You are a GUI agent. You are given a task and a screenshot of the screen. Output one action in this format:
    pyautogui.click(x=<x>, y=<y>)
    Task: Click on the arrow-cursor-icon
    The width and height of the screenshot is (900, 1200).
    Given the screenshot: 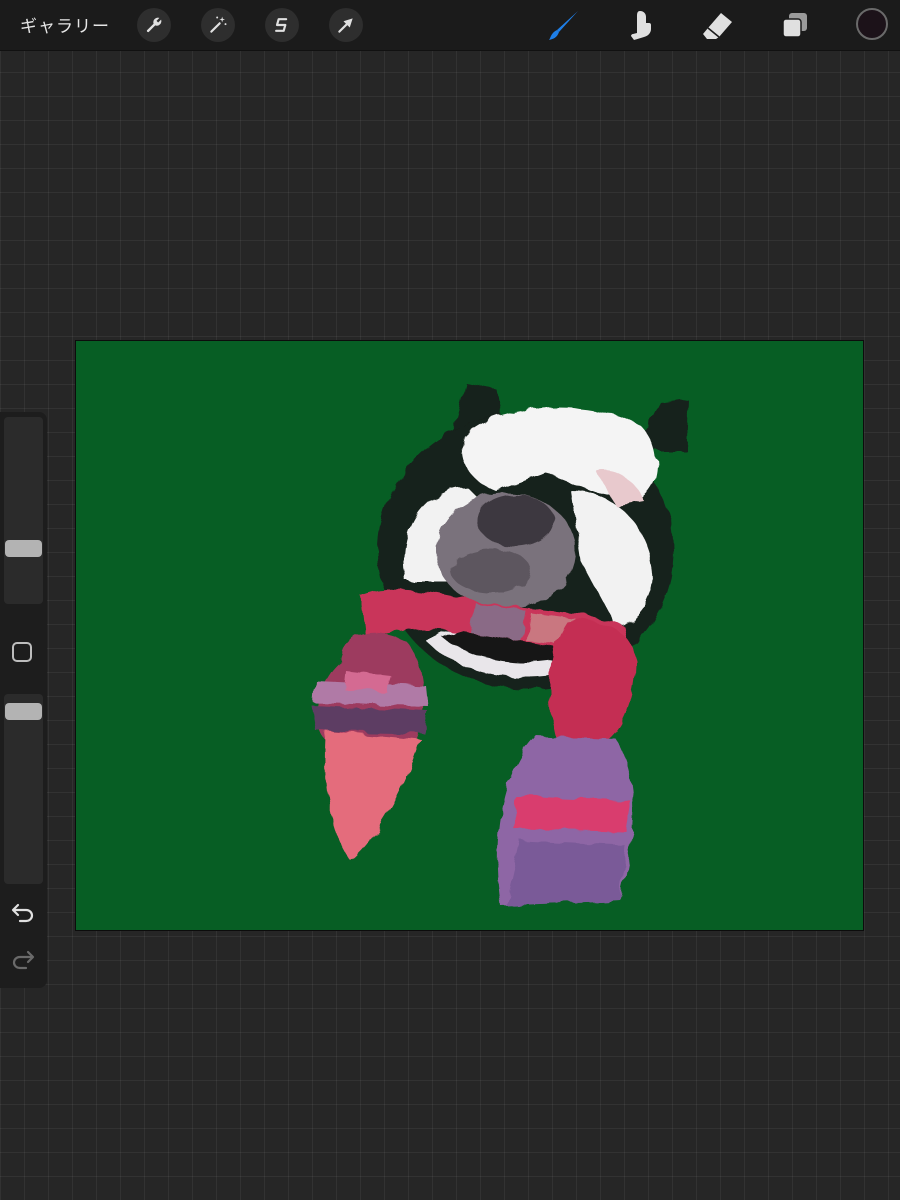 What is the action you would take?
    pyautogui.click(x=345, y=25)
    